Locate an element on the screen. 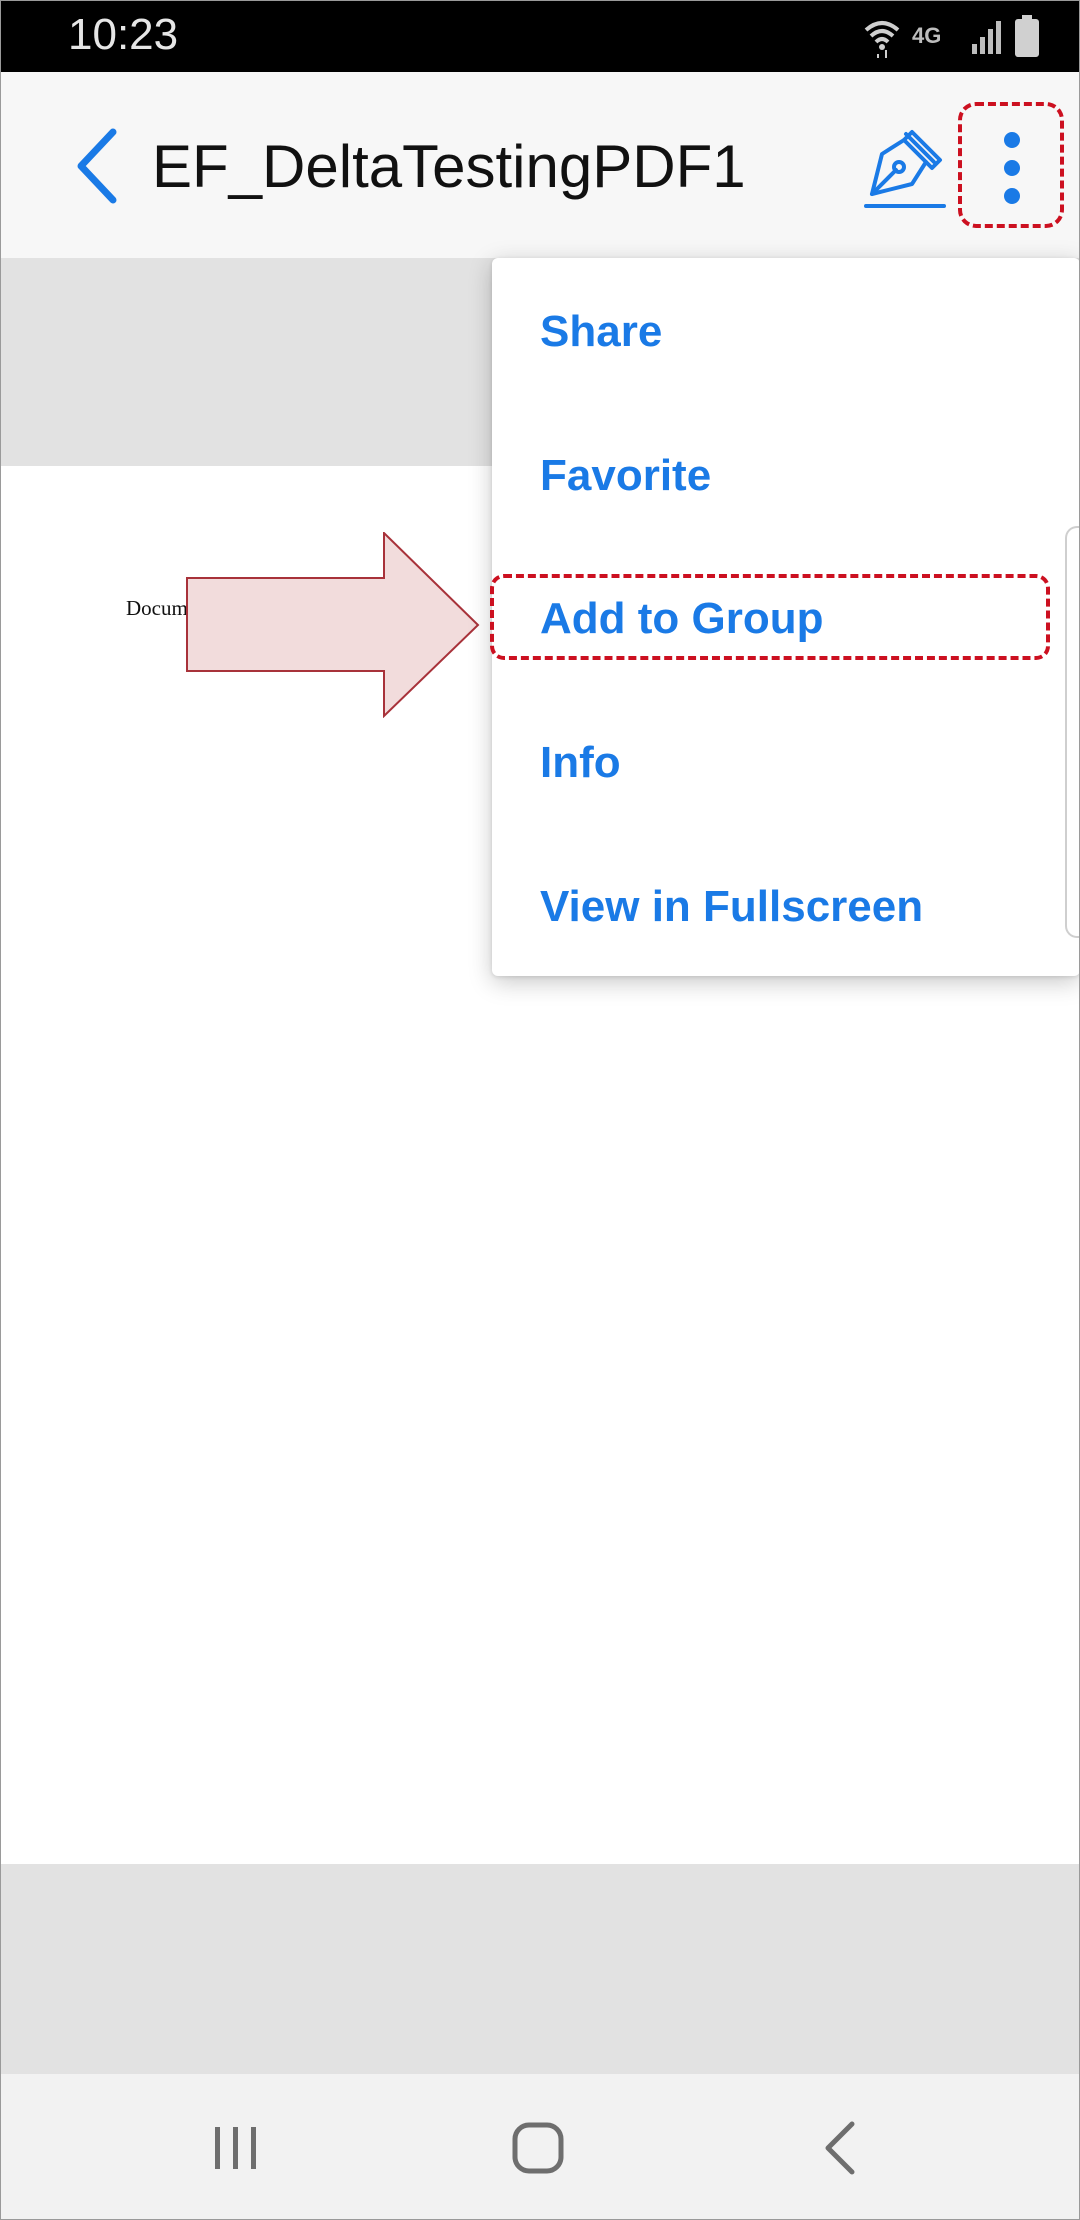  document-text: Docum is located at coordinates (157, 608).